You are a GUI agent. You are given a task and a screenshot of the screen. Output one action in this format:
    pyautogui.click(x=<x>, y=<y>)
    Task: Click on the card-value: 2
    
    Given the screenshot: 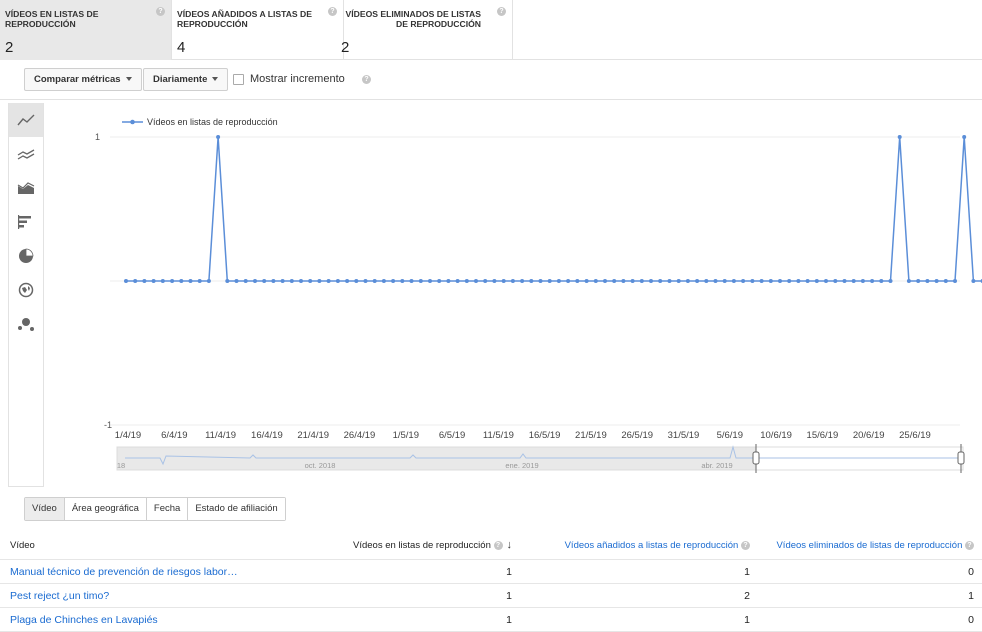 What is the action you would take?
    pyautogui.click(x=9, y=47)
    